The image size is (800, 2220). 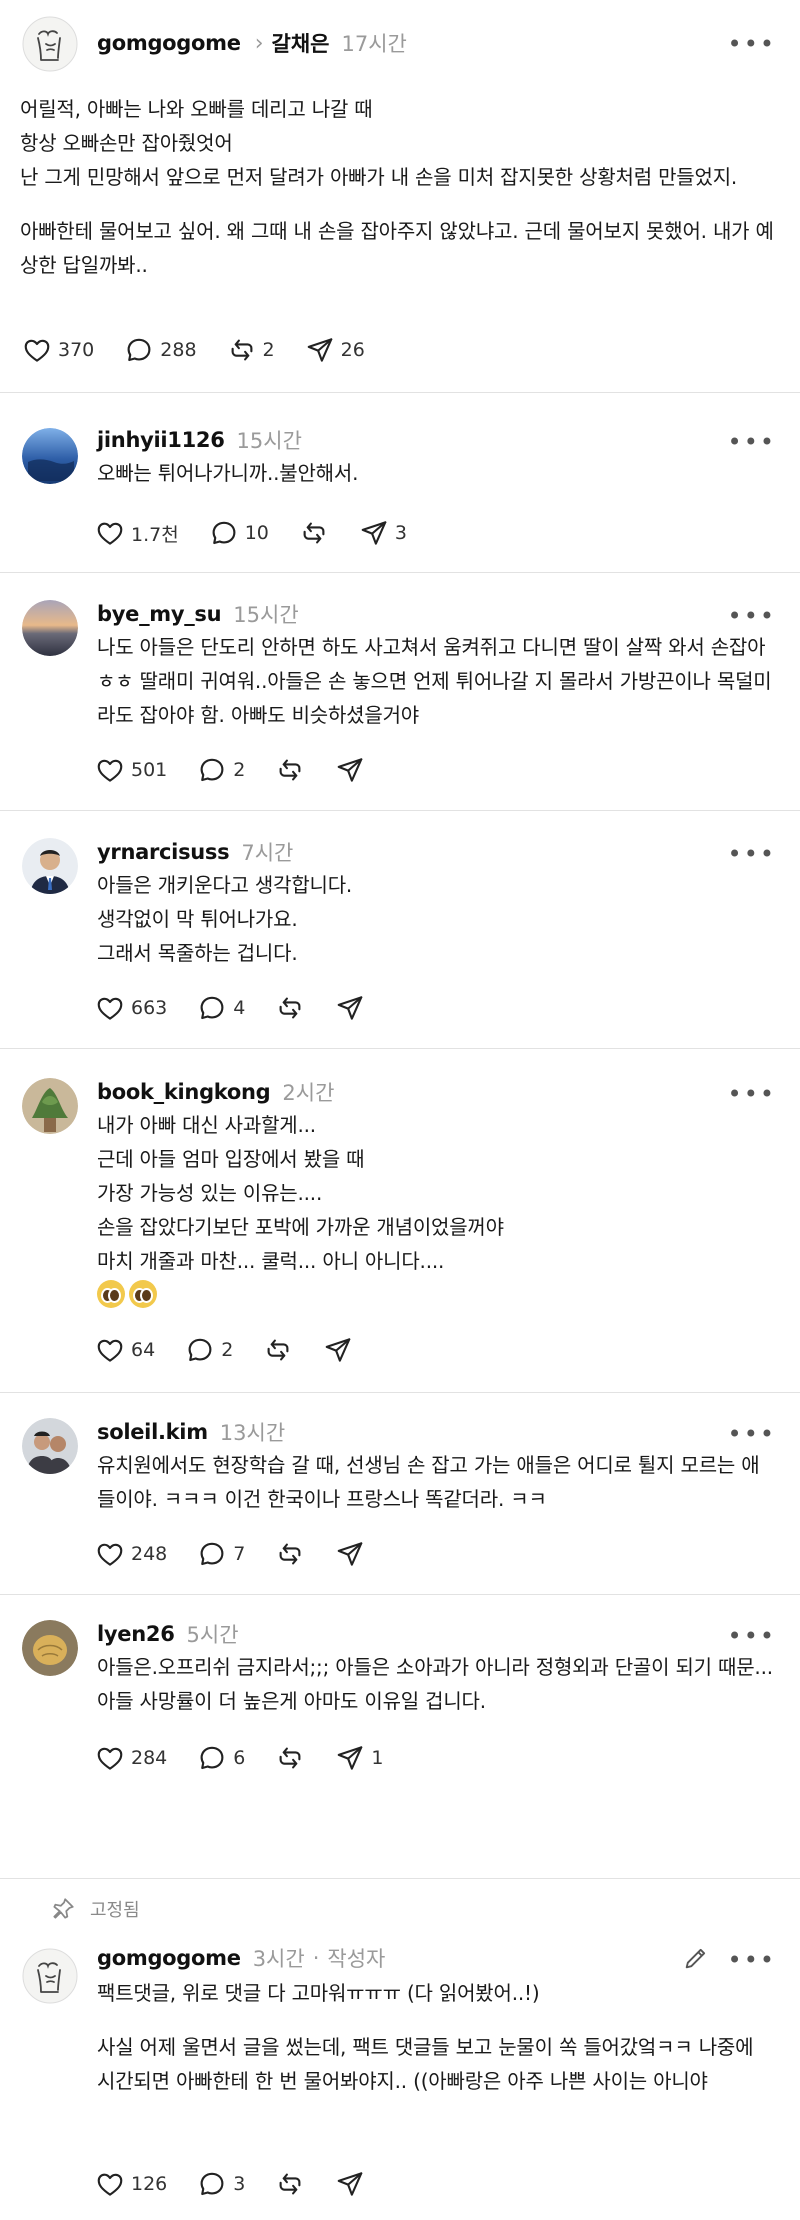 I want to click on username: bye_my_su, so click(x=159, y=614).